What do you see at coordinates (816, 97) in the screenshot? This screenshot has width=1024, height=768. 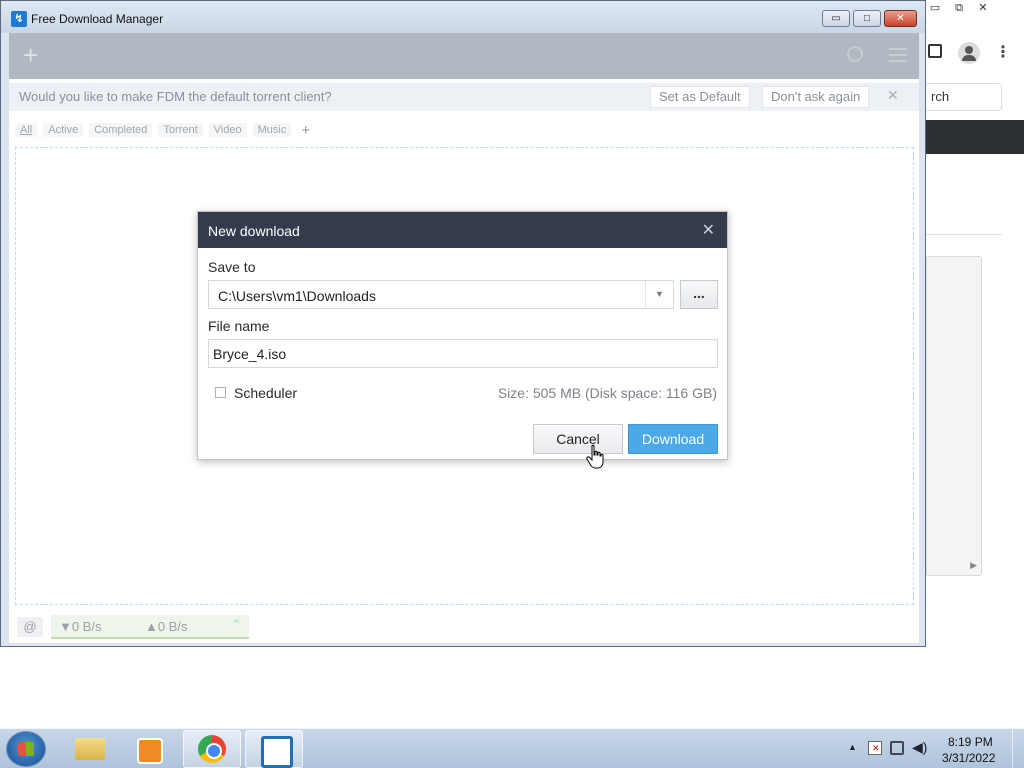 I see `dont-ask-again-button: Don't ask again` at bounding box center [816, 97].